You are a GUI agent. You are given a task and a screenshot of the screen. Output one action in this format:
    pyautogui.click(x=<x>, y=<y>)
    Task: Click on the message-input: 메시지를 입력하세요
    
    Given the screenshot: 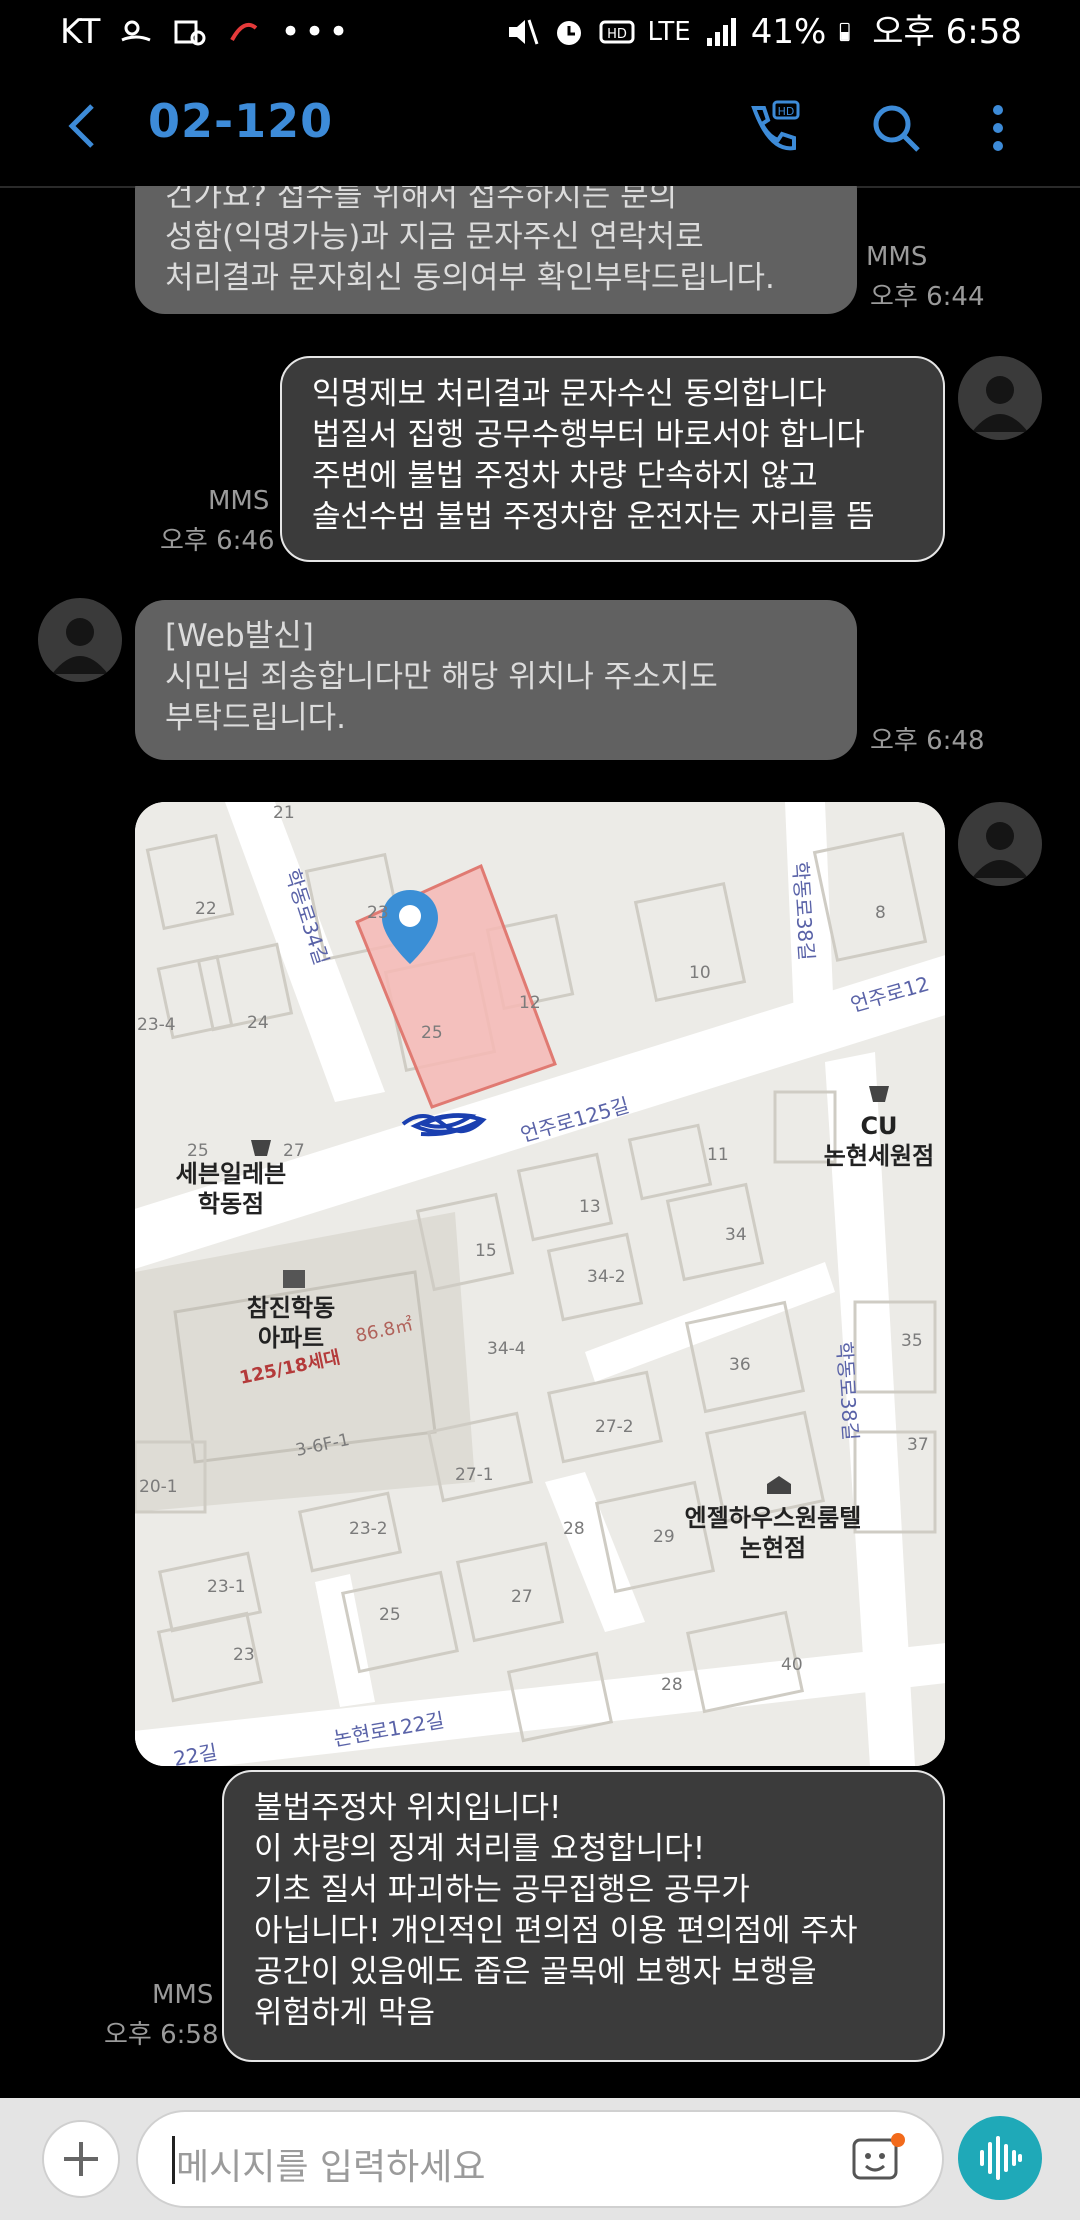 What is the action you would take?
    pyautogui.click(x=540, y=2159)
    